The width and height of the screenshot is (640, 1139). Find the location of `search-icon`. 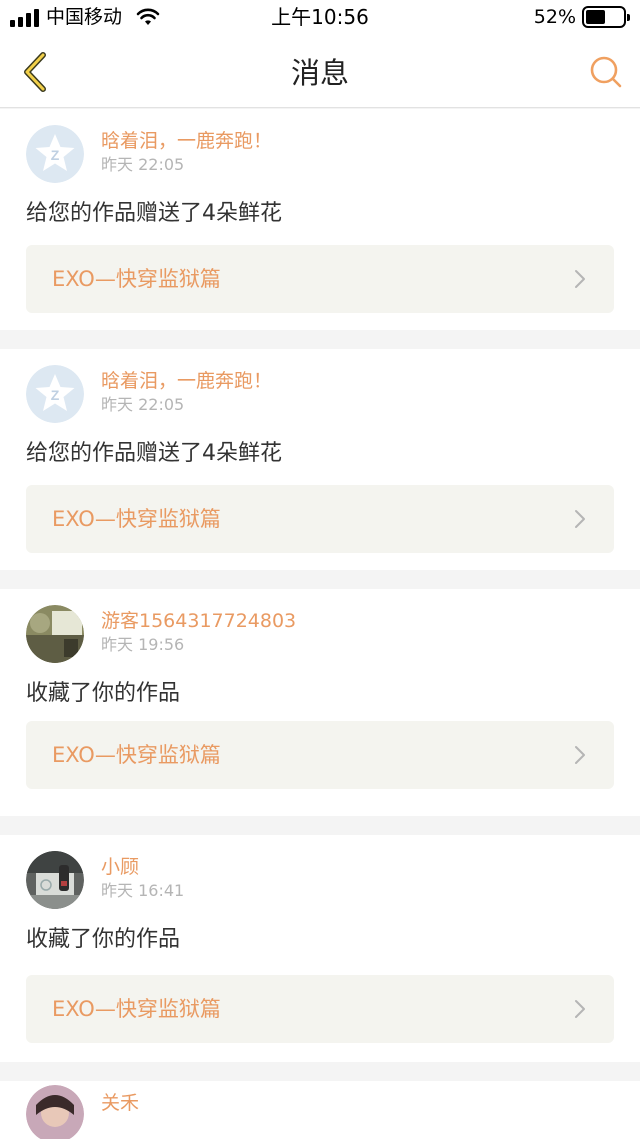

search-icon is located at coordinates (606, 72).